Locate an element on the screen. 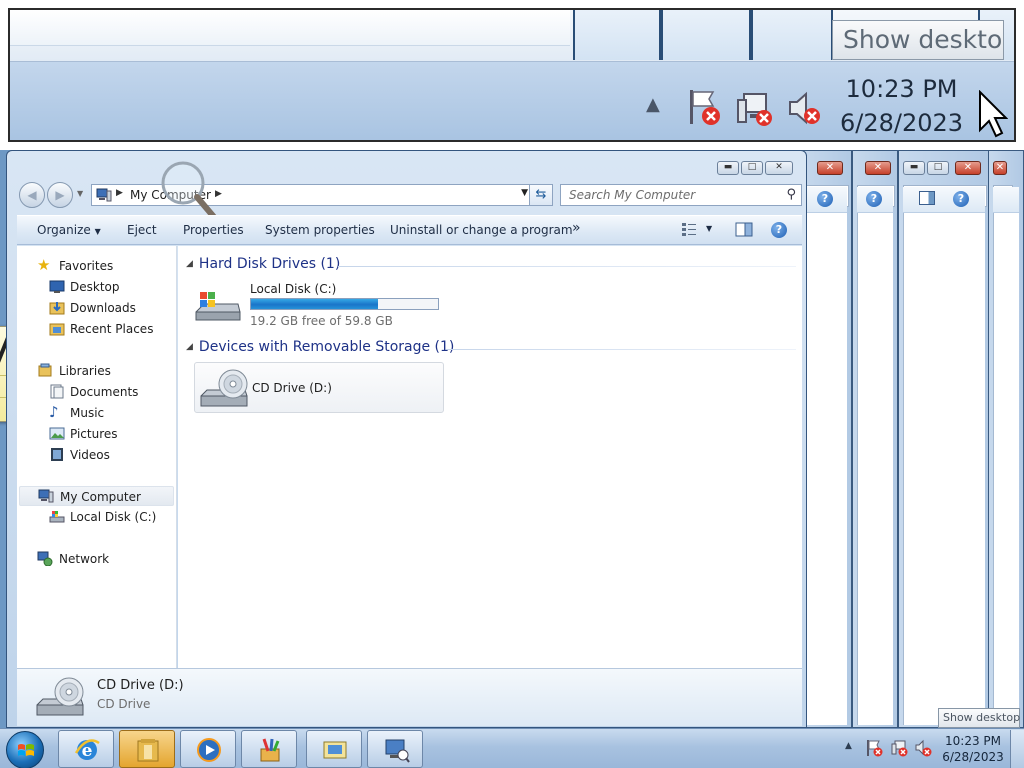 The width and height of the screenshot is (1024, 768). nav-libraries: Libraries is located at coordinates (96, 371).